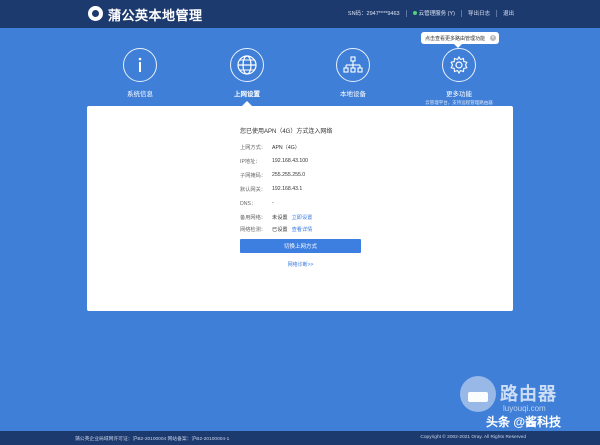  What do you see at coordinates (287, 189) in the screenshot?
I see `row-value: 192.168.43.1` at bounding box center [287, 189].